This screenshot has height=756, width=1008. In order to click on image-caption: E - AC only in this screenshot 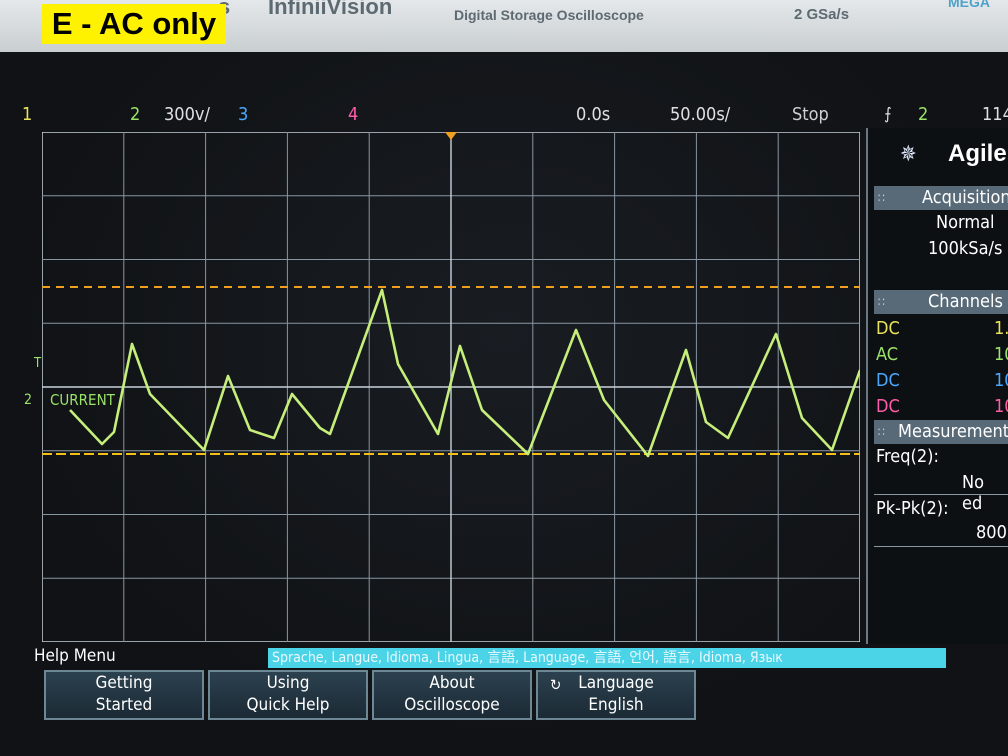, I will do `click(134, 24)`.